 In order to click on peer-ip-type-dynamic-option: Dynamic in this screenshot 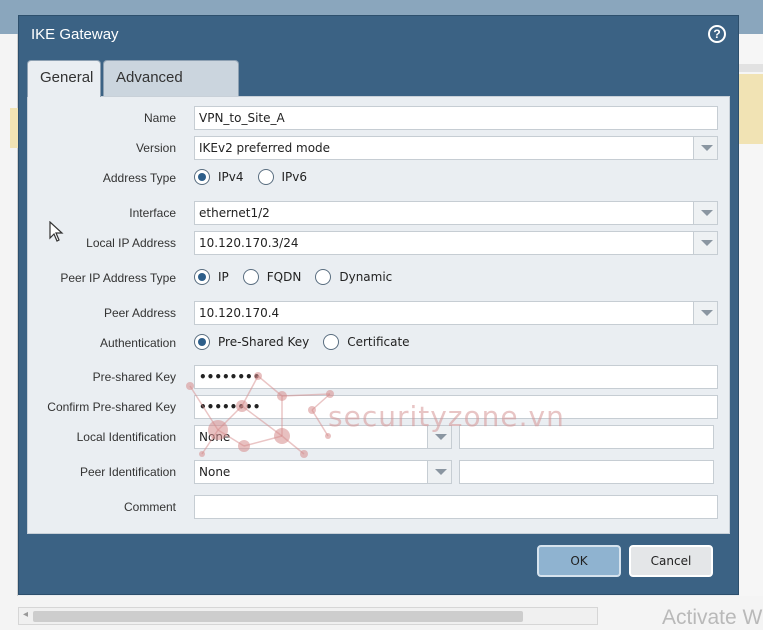, I will do `click(353, 277)`.